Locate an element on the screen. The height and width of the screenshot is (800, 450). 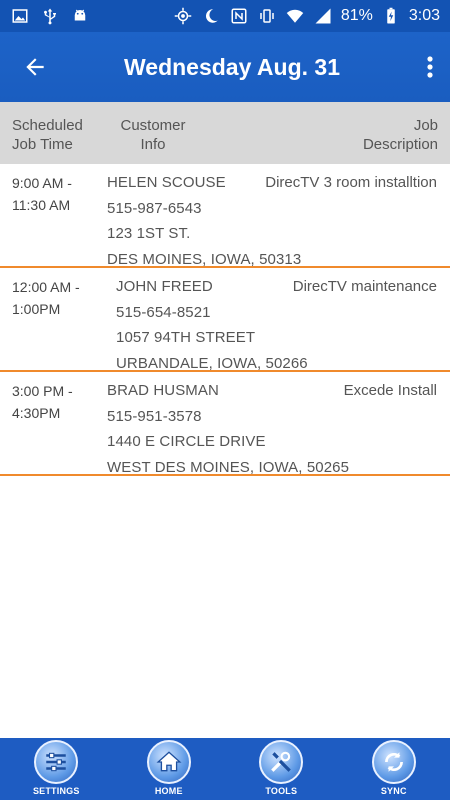
customer-phone: 515-654-8521 is located at coordinates (163, 312).